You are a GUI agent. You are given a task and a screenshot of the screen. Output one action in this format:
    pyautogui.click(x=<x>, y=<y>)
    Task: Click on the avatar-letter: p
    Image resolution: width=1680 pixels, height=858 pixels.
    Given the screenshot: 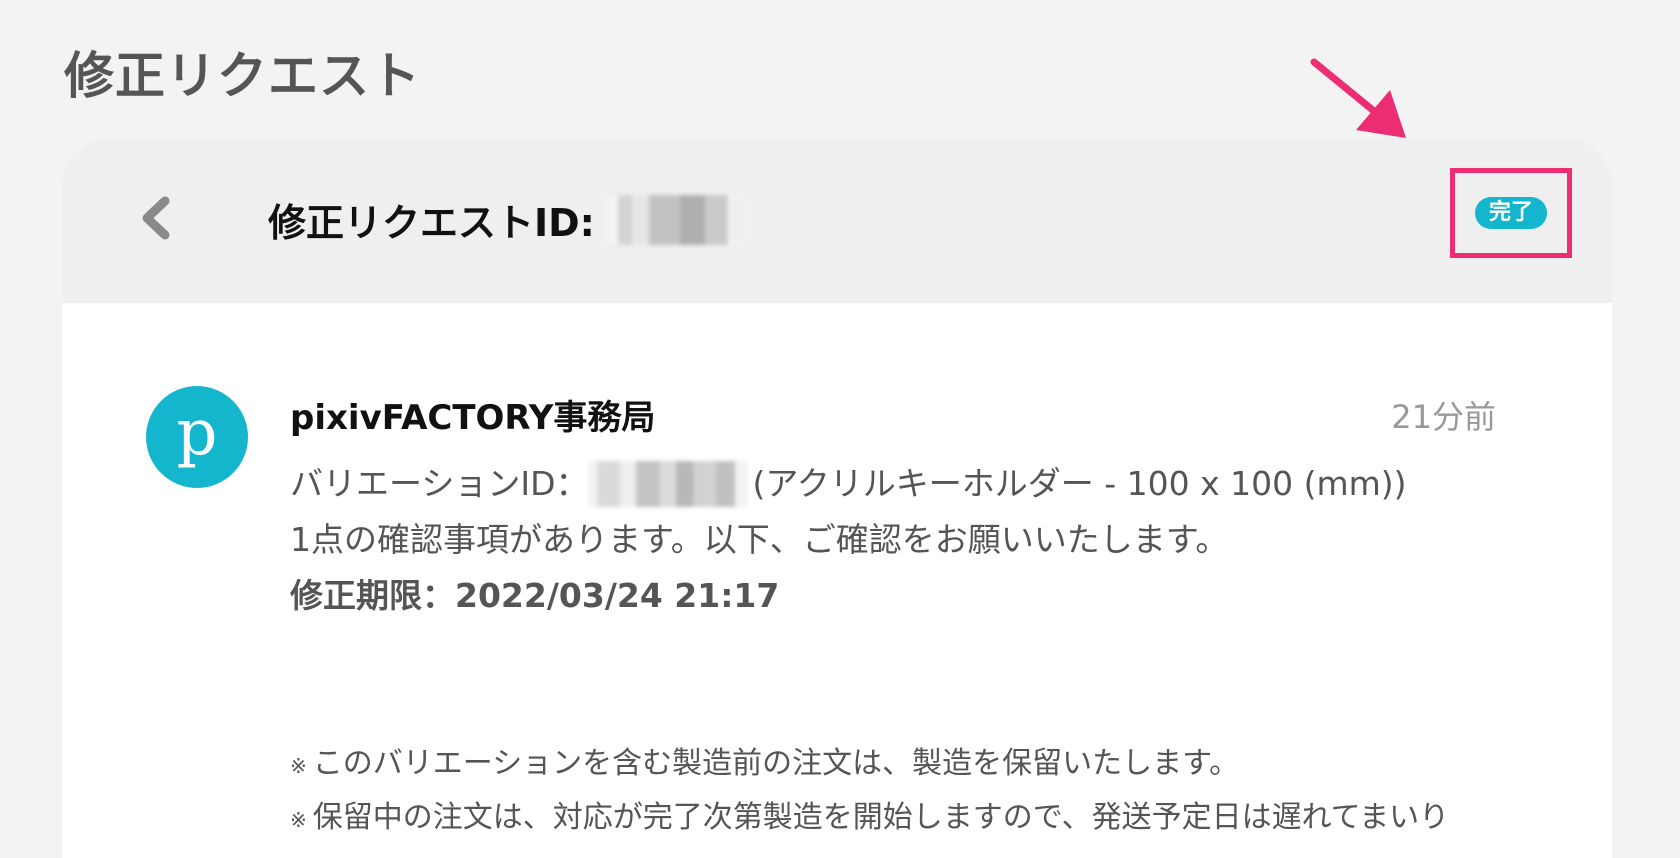 What is the action you would take?
    pyautogui.click(x=197, y=433)
    